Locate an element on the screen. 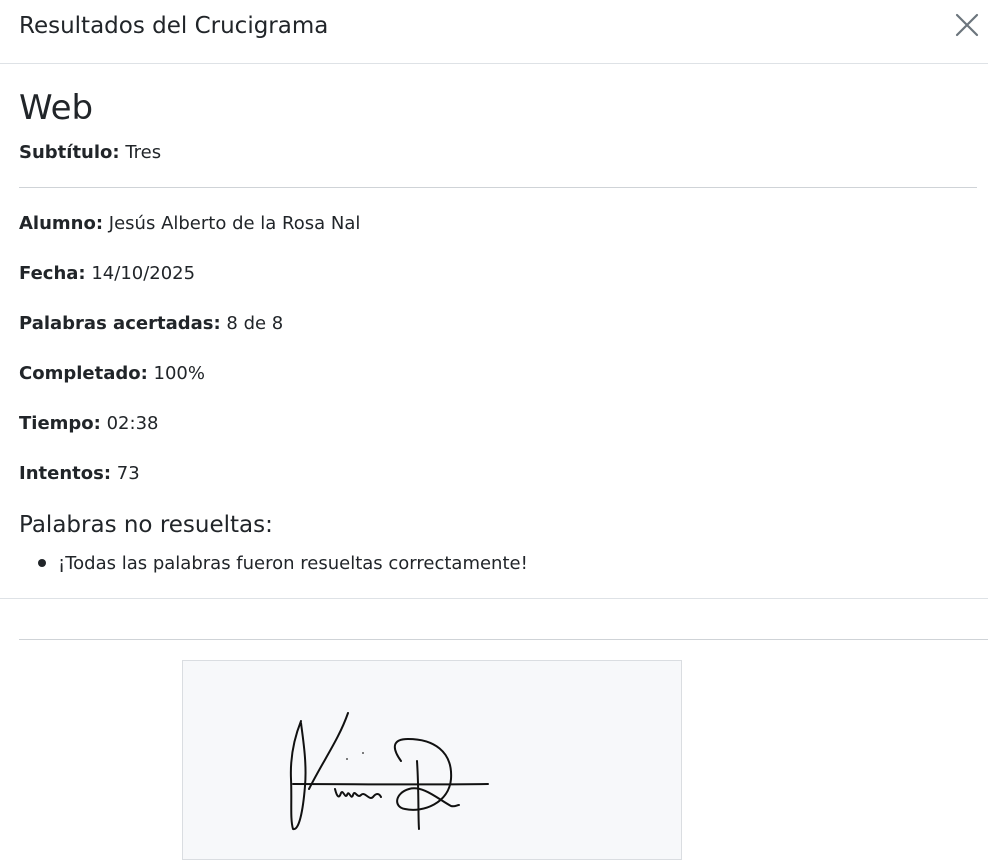 The width and height of the screenshot is (988, 860). close-button is located at coordinates (967, 25).